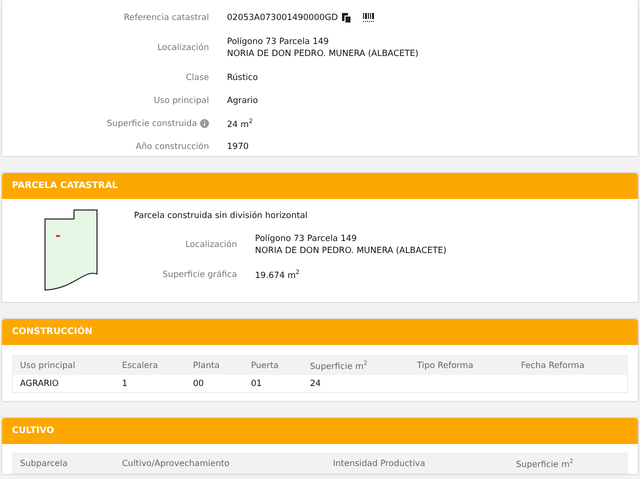  What do you see at coordinates (282, 17) in the screenshot?
I see `field-value: 02053A073001490000GD` at bounding box center [282, 17].